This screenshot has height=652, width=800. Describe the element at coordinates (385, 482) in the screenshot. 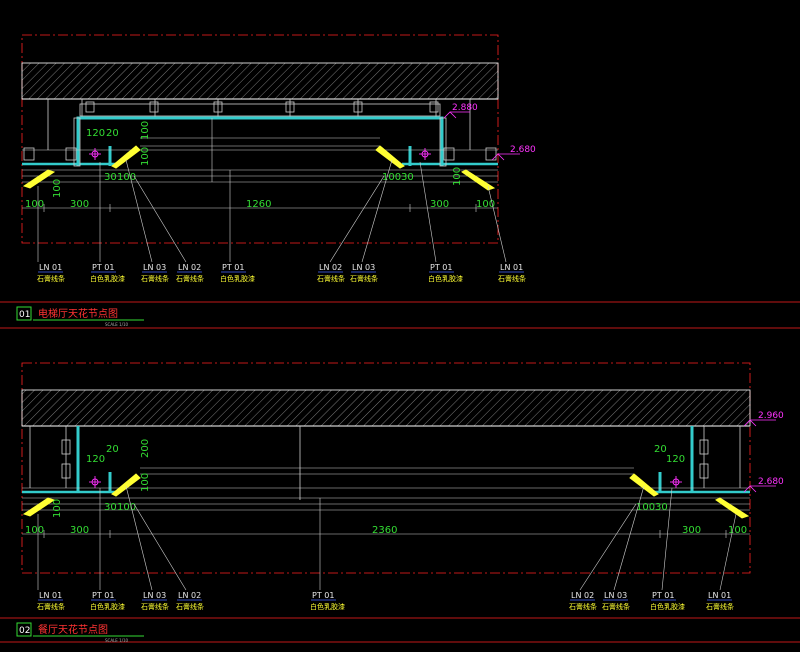

I see `detail-02-light-fixtures` at that location.